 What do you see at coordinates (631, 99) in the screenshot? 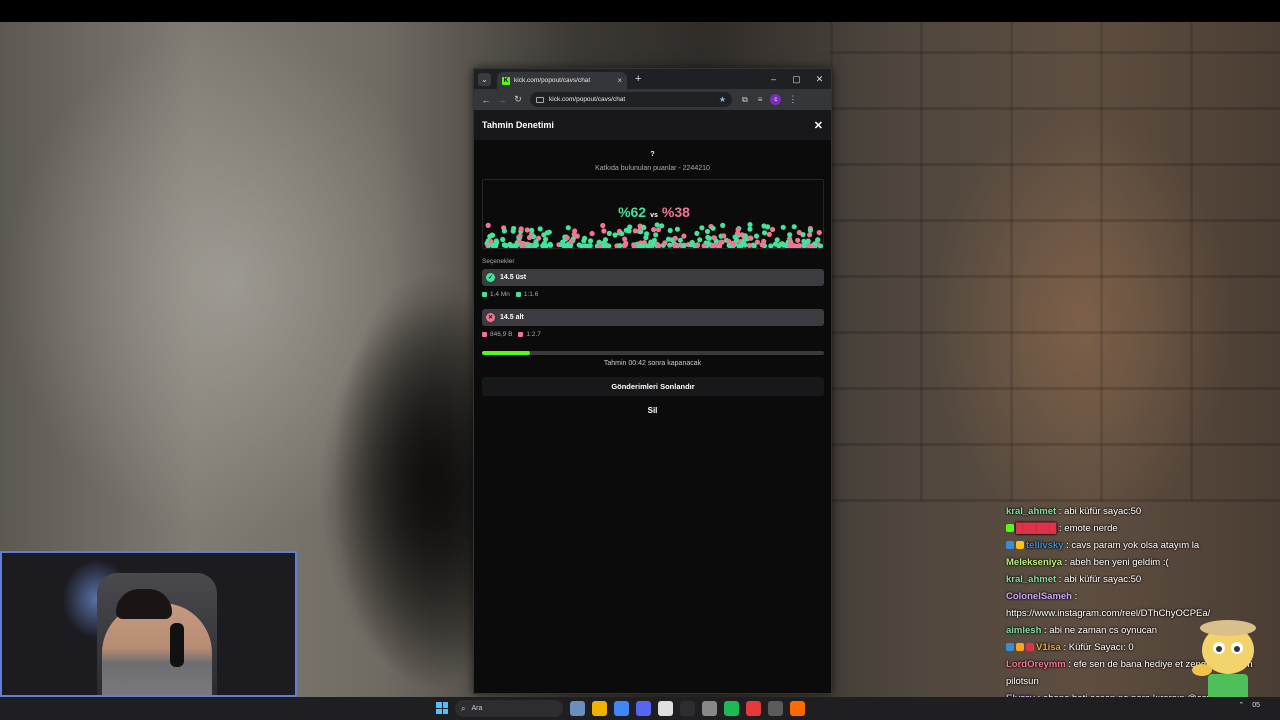
I see `address-bar: kick.com/popout/cavs/chat ★` at bounding box center [631, 99].